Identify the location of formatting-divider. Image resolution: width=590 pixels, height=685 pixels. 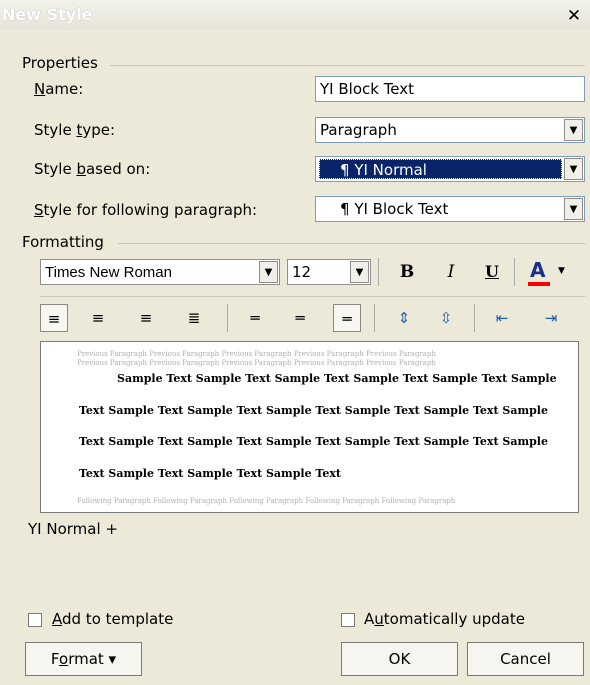
(351, 243).